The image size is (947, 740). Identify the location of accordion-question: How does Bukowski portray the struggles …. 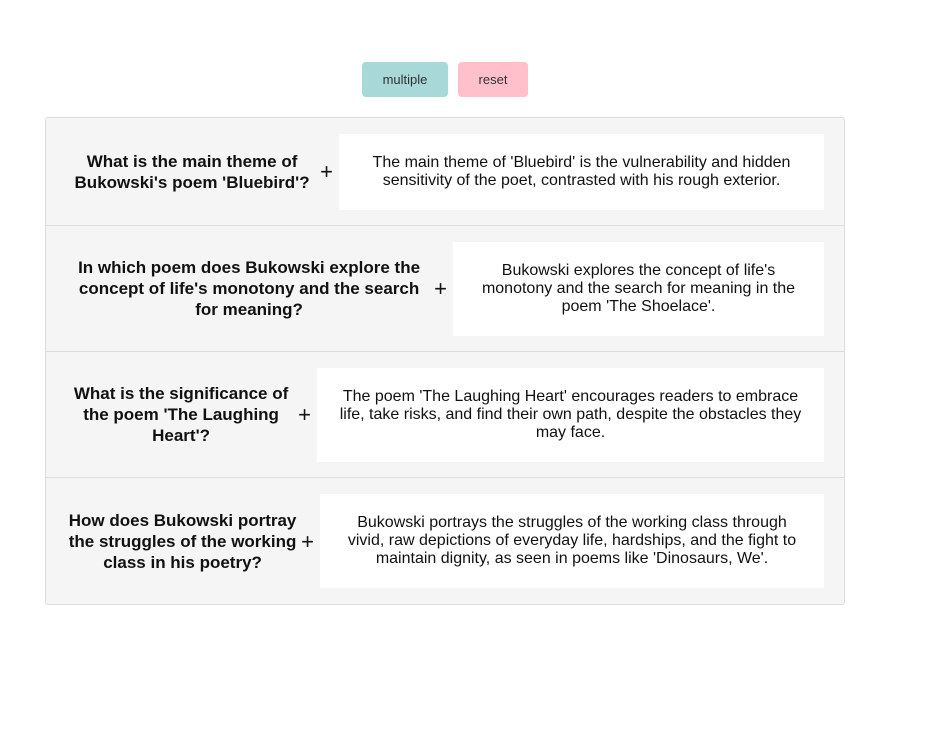
(182, 541).